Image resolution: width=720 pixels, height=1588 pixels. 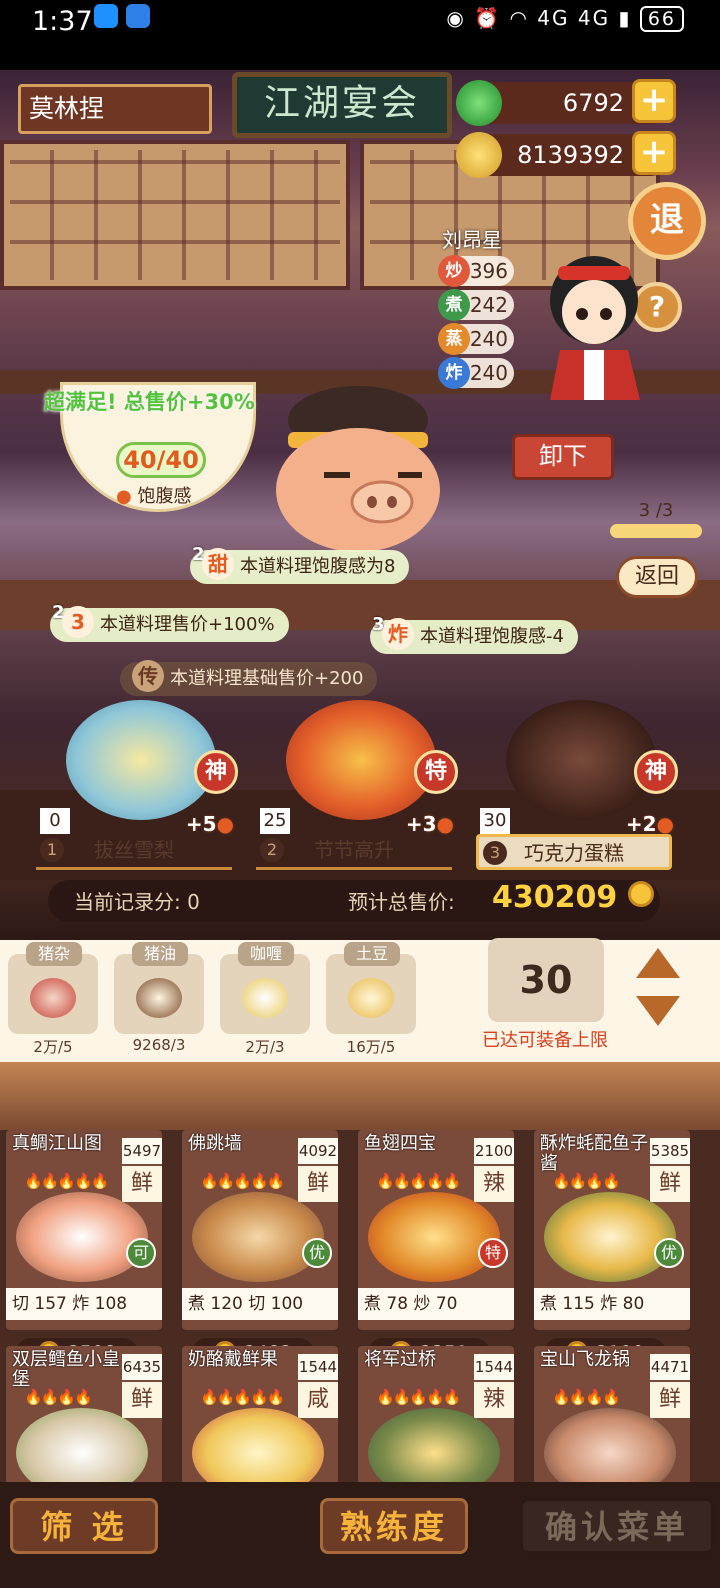 I want to click on confirm-menu-button: 确认菜单, so click(x=617, y=1526).